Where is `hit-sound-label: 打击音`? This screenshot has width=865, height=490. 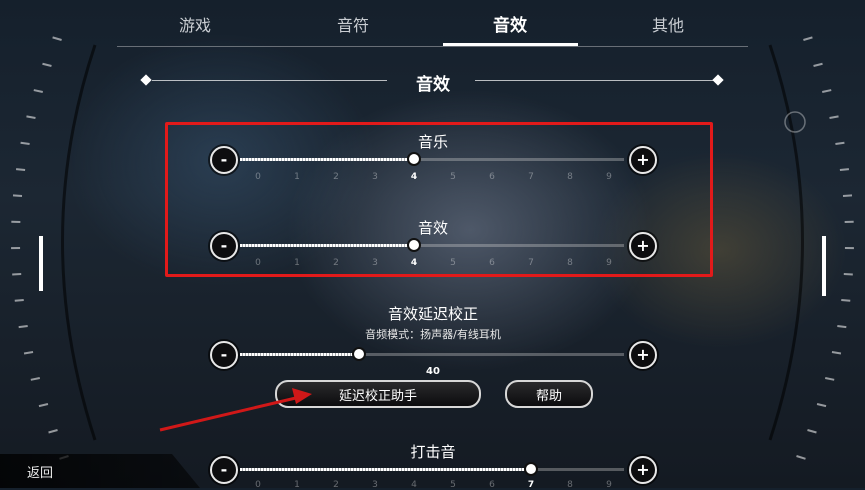 hit-sound-label: 打击音 is located at coordinates (432, 451).